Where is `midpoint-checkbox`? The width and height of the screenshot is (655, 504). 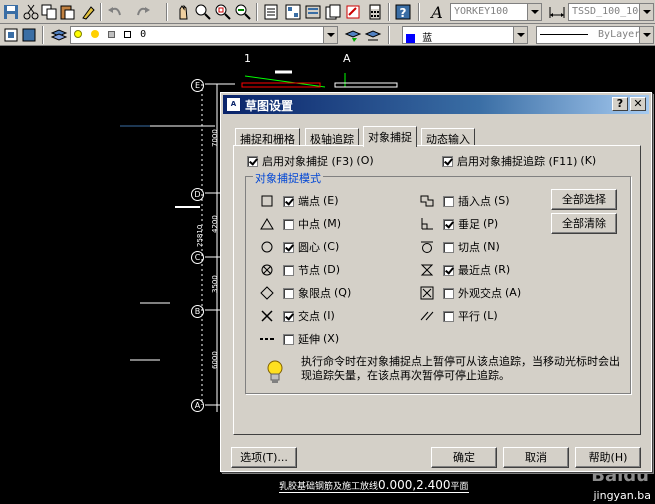
midpoint-checkbox is located at coordinates (288, 224).